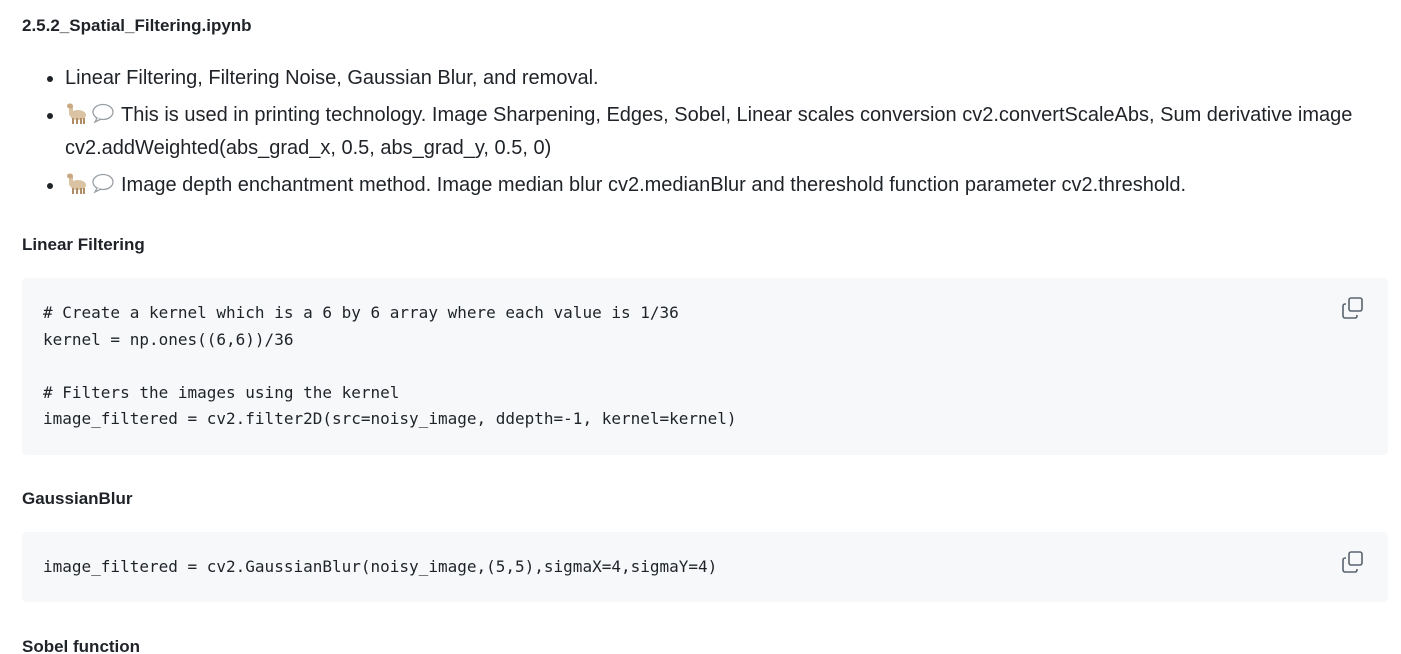 This screenshot has height=654, width=1401. What do you see at coordinates (77, 498) in the screenshot?
I see `section-heading-gaussian: GaussianBlur` at bounding box center [77, 498].